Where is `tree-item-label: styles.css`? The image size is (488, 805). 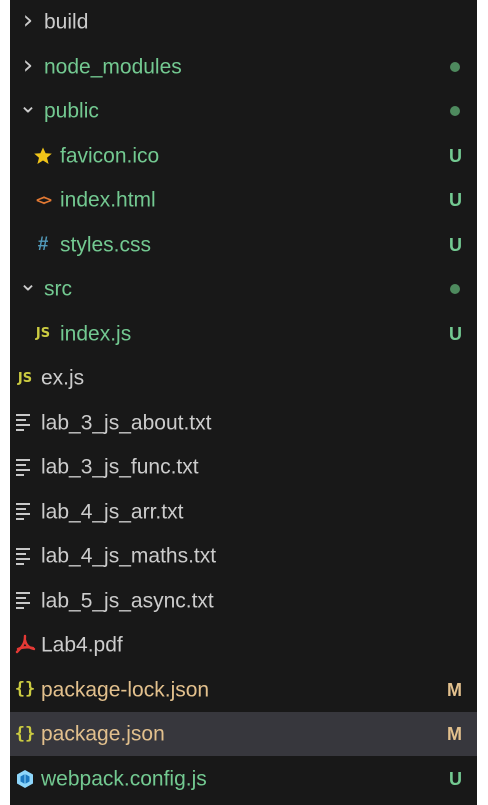 tree-item-label: styles.css is located at coordinates (106, 244).